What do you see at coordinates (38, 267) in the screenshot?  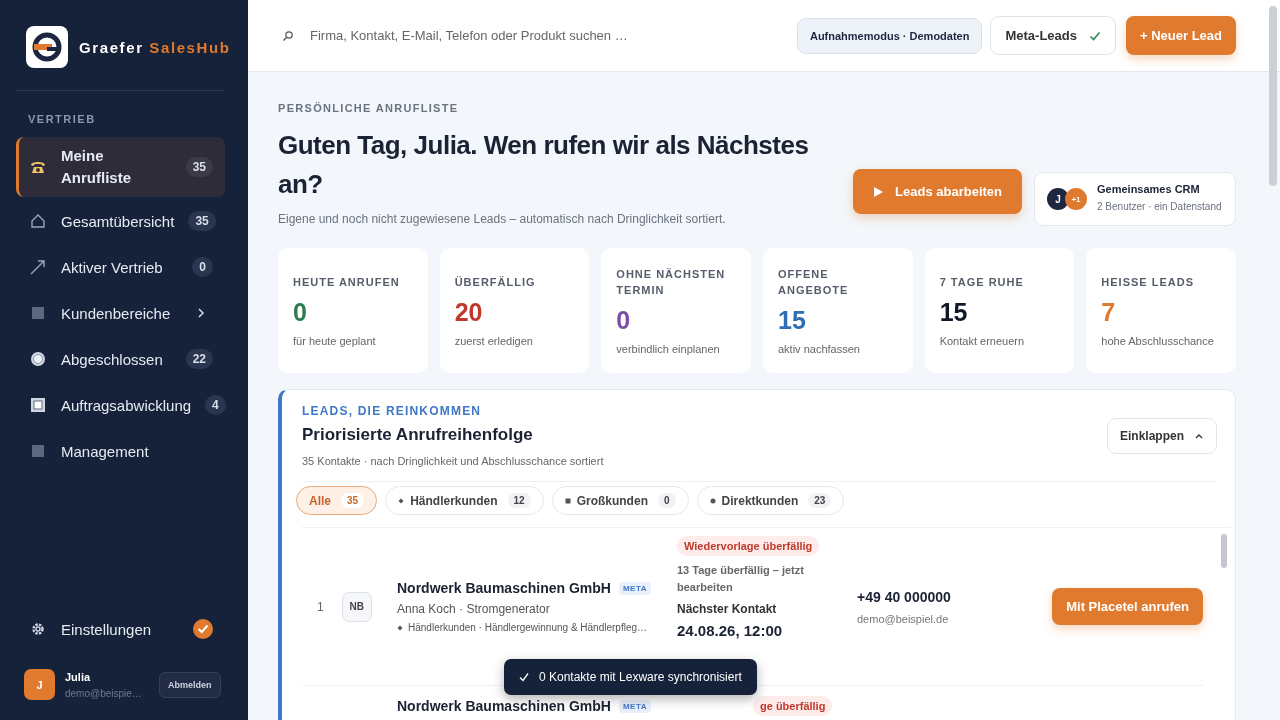 I see `arrow-icon` at bounding box center [38, 267].